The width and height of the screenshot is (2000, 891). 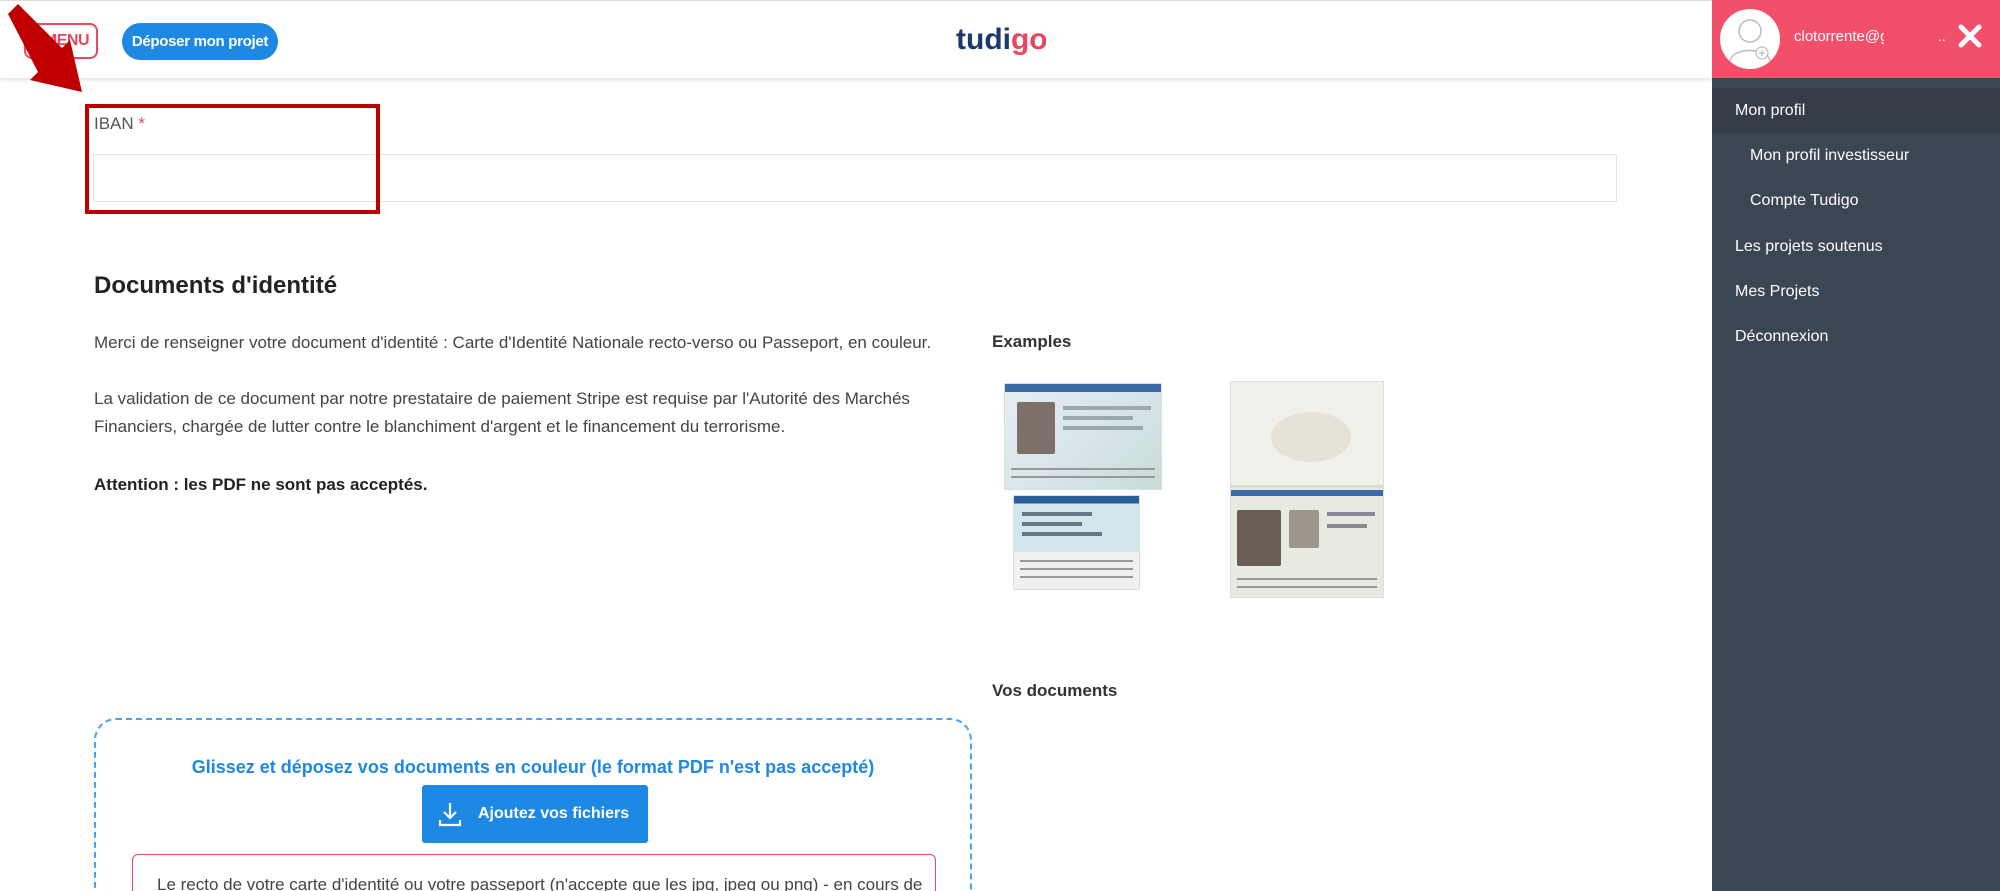 What do you see at coordinates (1076, 542) in the screenshot?
I see `example-id-card-back` at bounding box center [1076, 542].